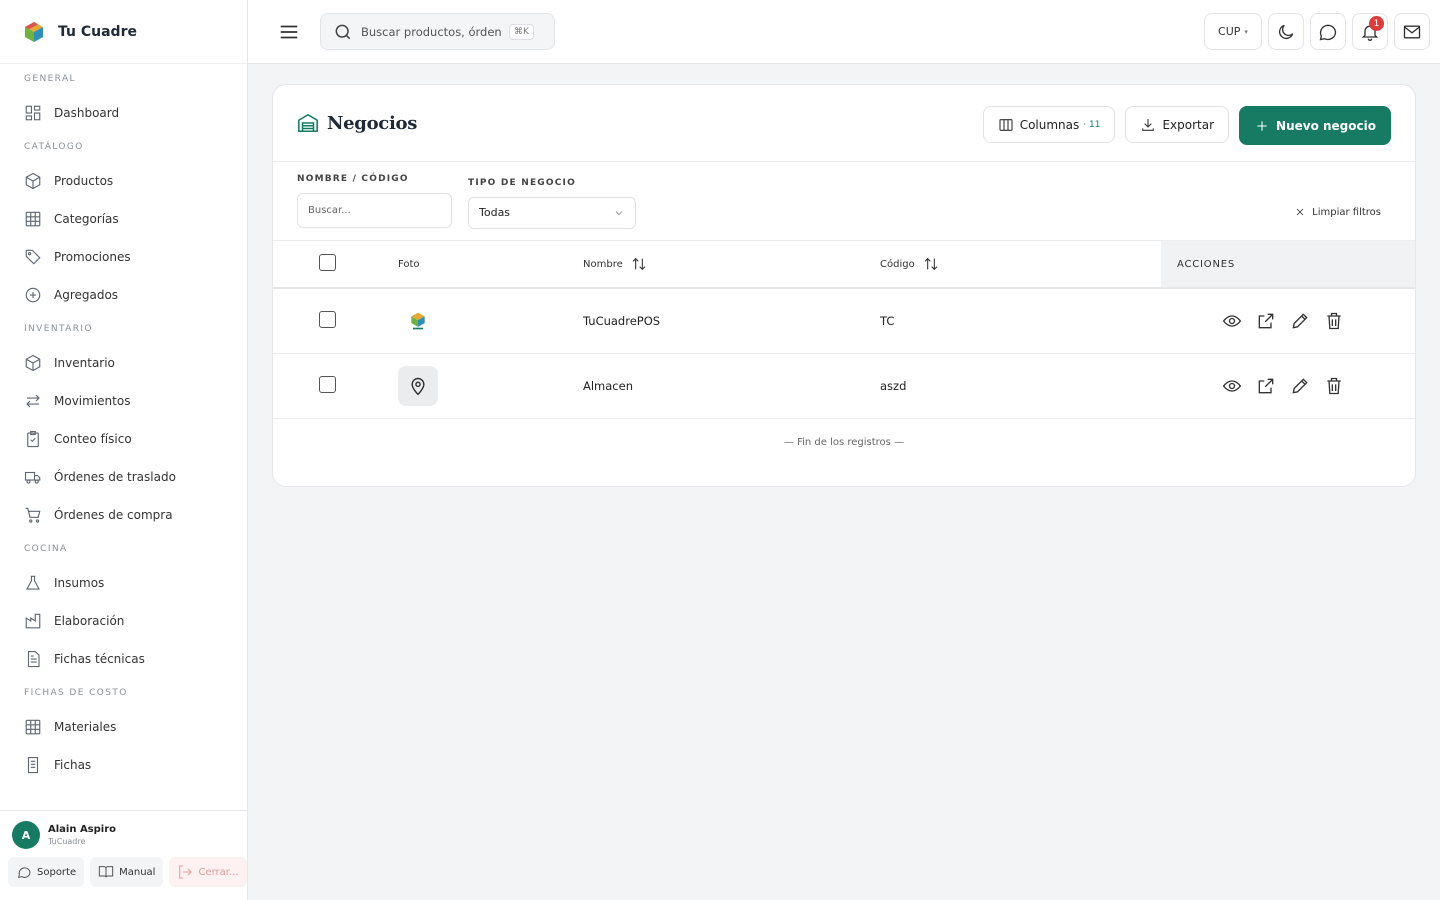  I want to click on sidebar-item-productos: Productos, so click(123, 181).